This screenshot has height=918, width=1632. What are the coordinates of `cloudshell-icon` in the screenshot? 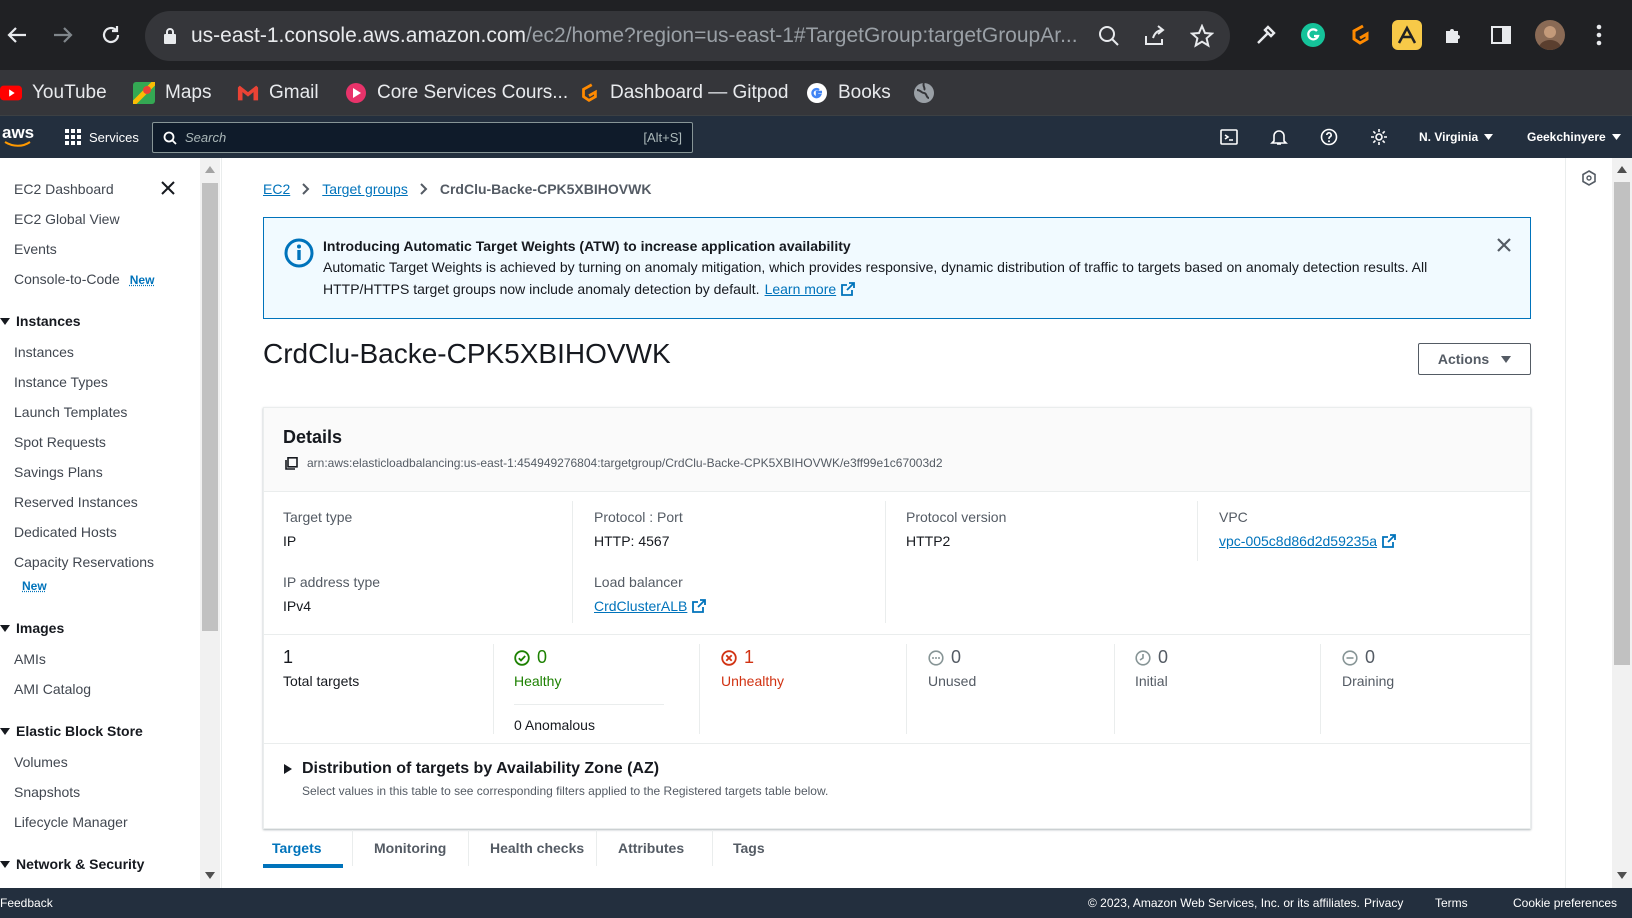 It's located at (1229, 137).